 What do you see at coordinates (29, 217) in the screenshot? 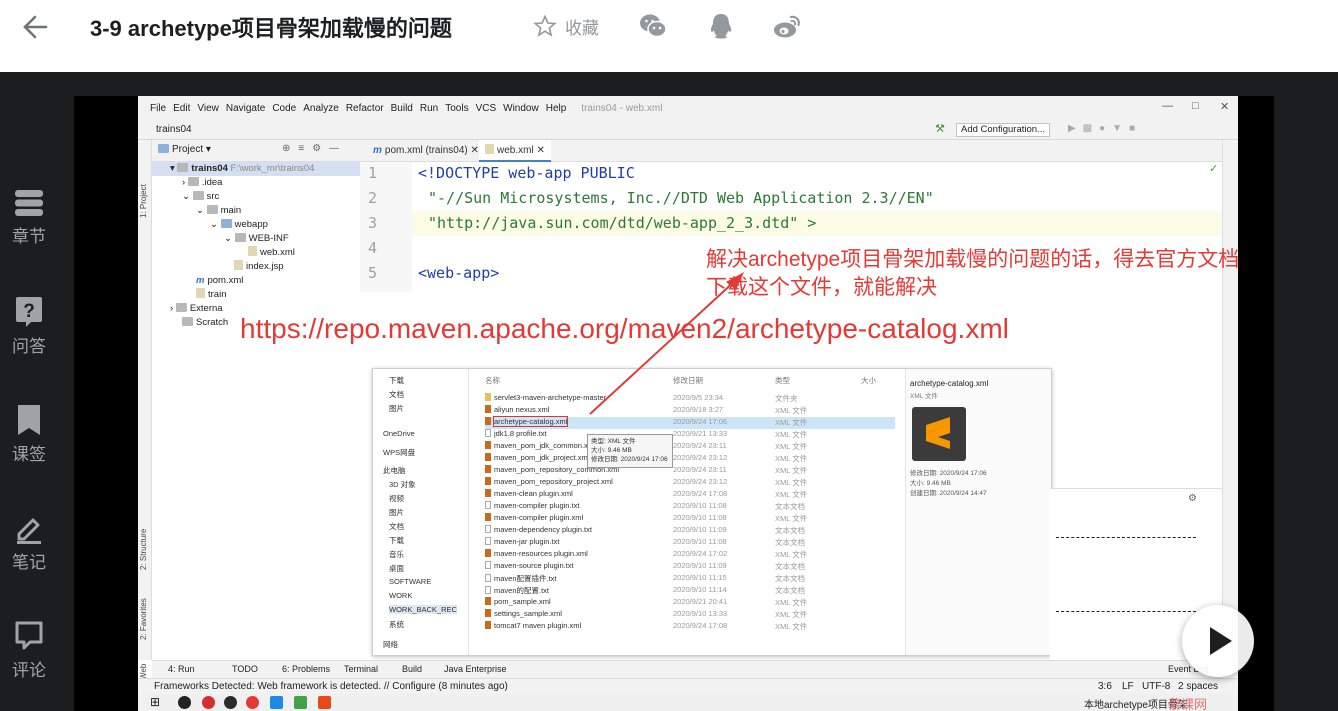
I see `sidebar-item-chapters: 章节` at bounding box center [29, 217].